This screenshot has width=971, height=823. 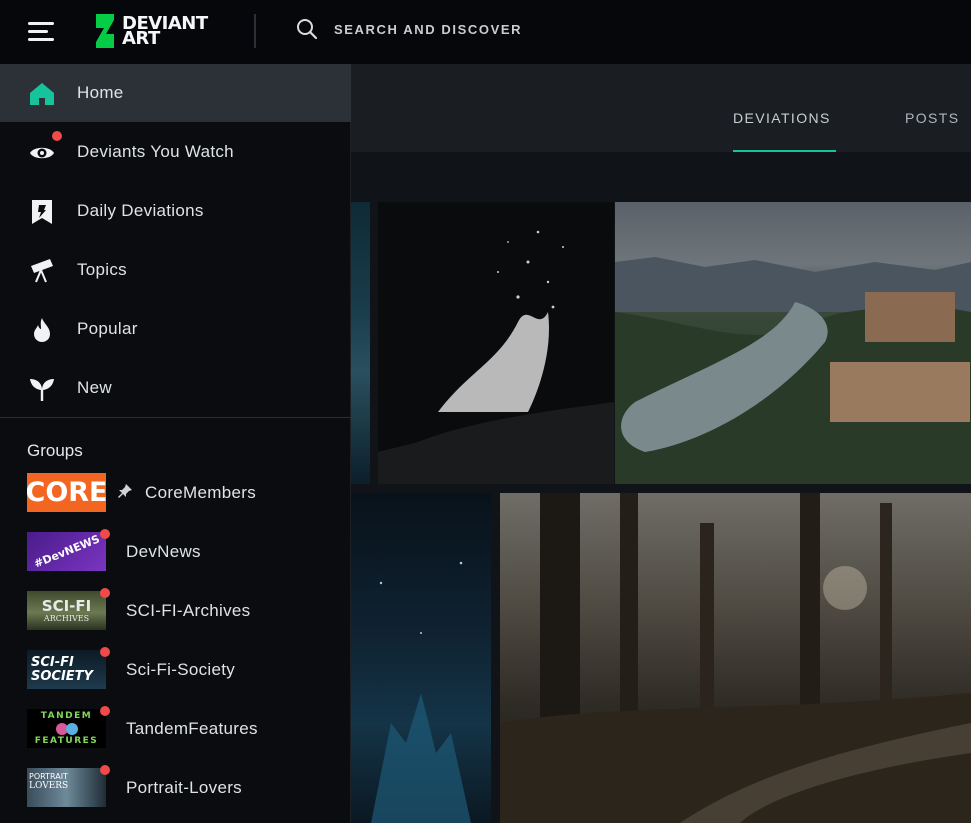 What do you see at coordinates (155, 151) in the screenshot?
I see `sidebar-item-label: Deviants You Watch` at bounding box center [155, 151].